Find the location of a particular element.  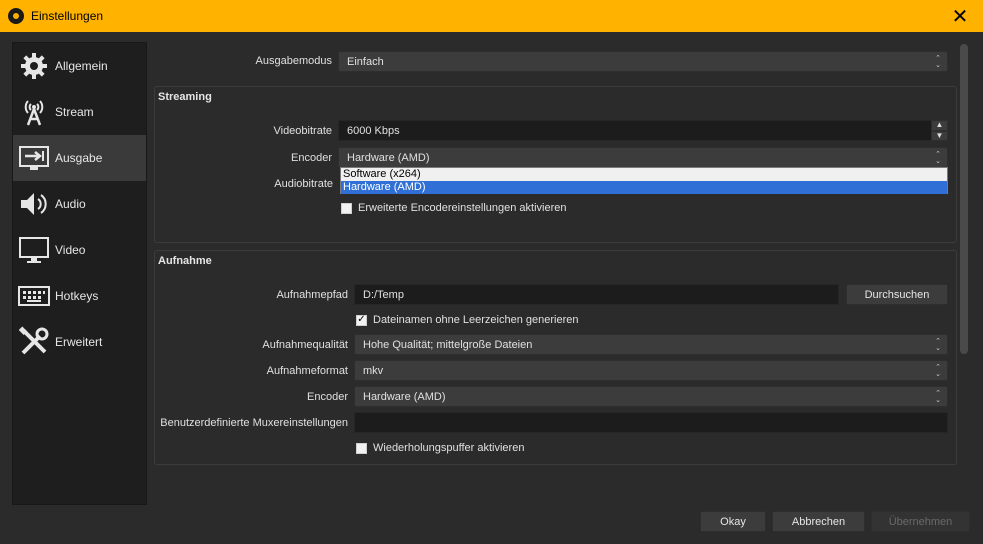

recording-format-value: mkv is located at coordinates (373, 370).